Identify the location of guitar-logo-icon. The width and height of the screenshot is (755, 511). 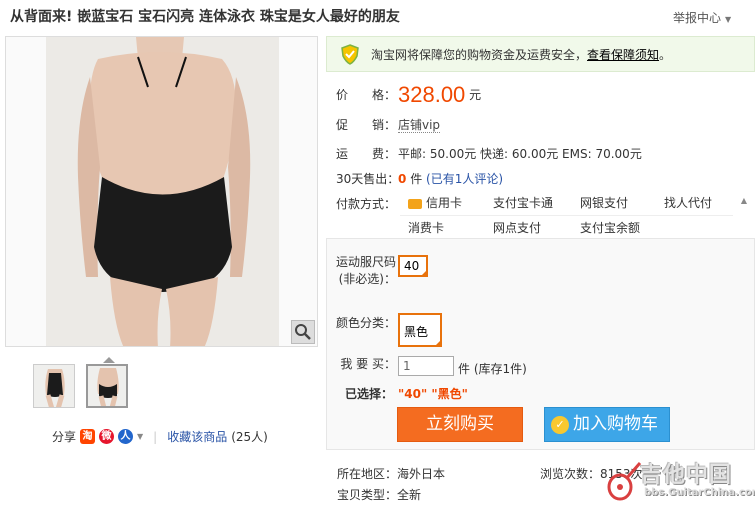
(624, 481).